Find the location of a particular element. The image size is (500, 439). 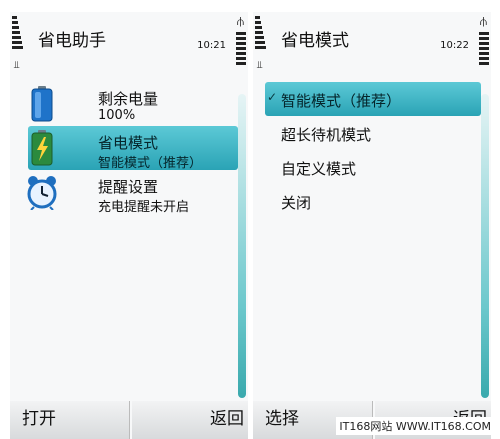

option-long-standby: 超长待机模式 is located at coordinates (368, 133).